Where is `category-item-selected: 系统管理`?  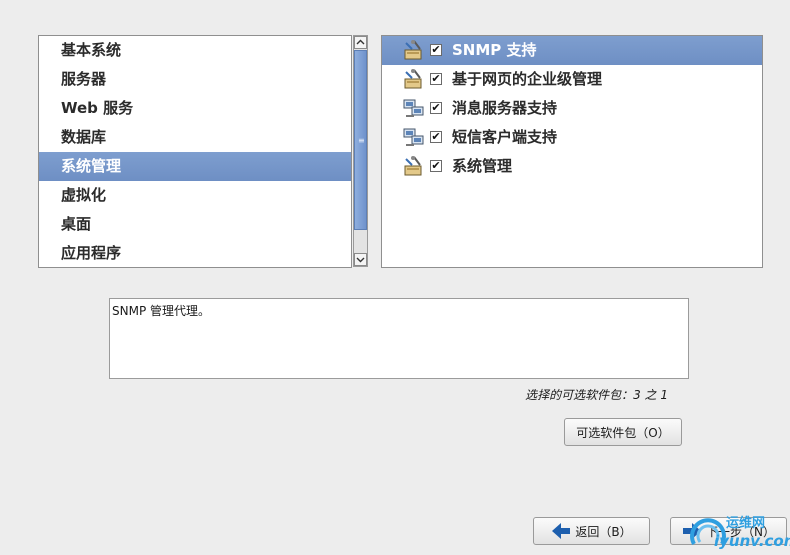
category-item-selected: 系统管理 is located at coordinates (195, 166).